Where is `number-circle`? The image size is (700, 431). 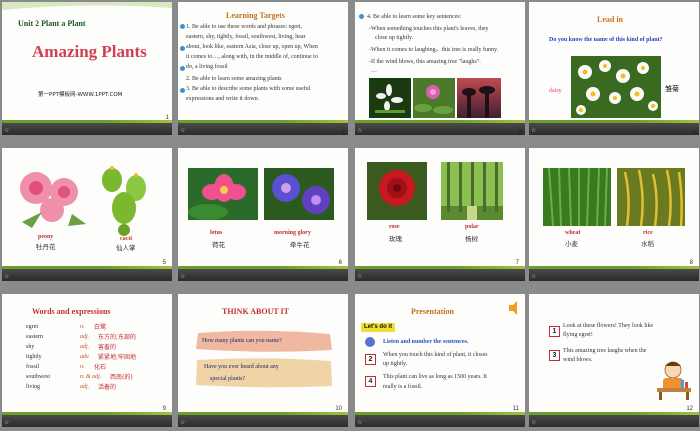
number-circle is located at coordinates (370, 342).